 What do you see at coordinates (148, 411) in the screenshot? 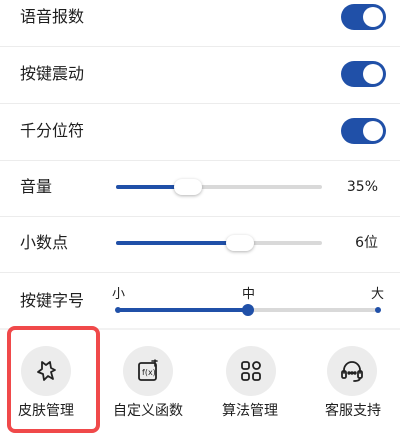
I see `custom-function-label: 自定义函数` at bounding box center [148, 411].